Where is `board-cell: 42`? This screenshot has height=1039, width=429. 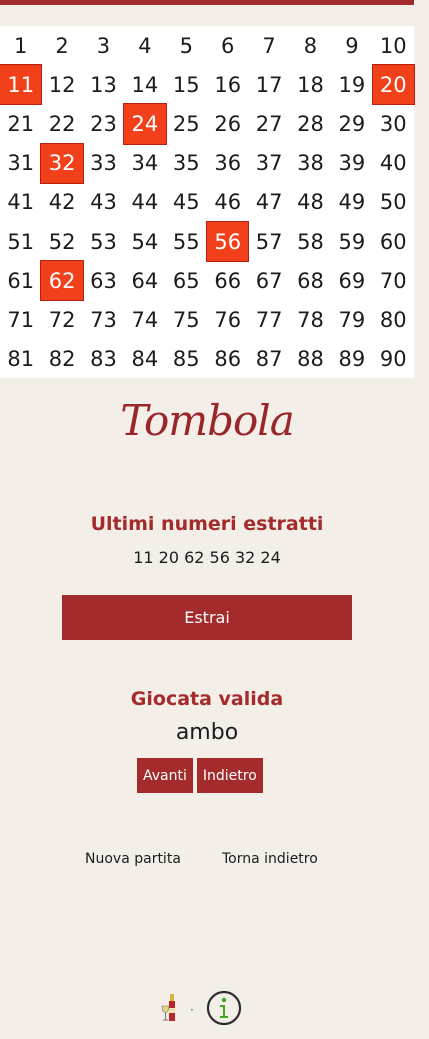
board-cell: 42 is located at coordinates (62, 202).